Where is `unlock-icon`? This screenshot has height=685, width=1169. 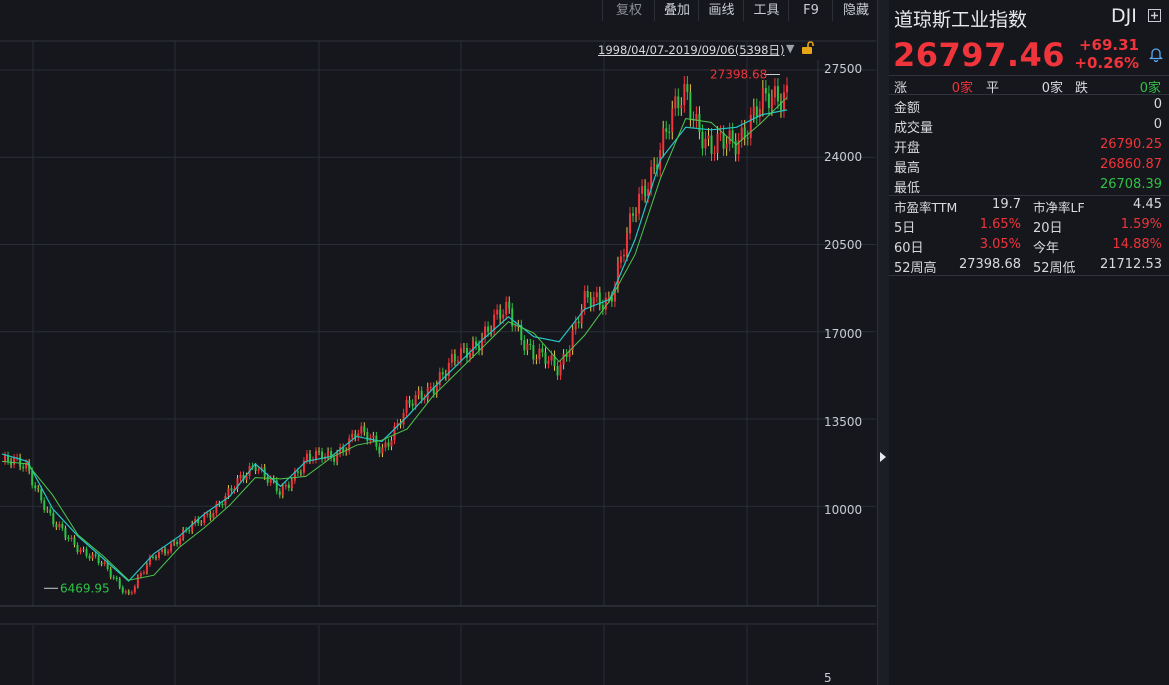
unlock-icon is located at coordinates (808, 48).